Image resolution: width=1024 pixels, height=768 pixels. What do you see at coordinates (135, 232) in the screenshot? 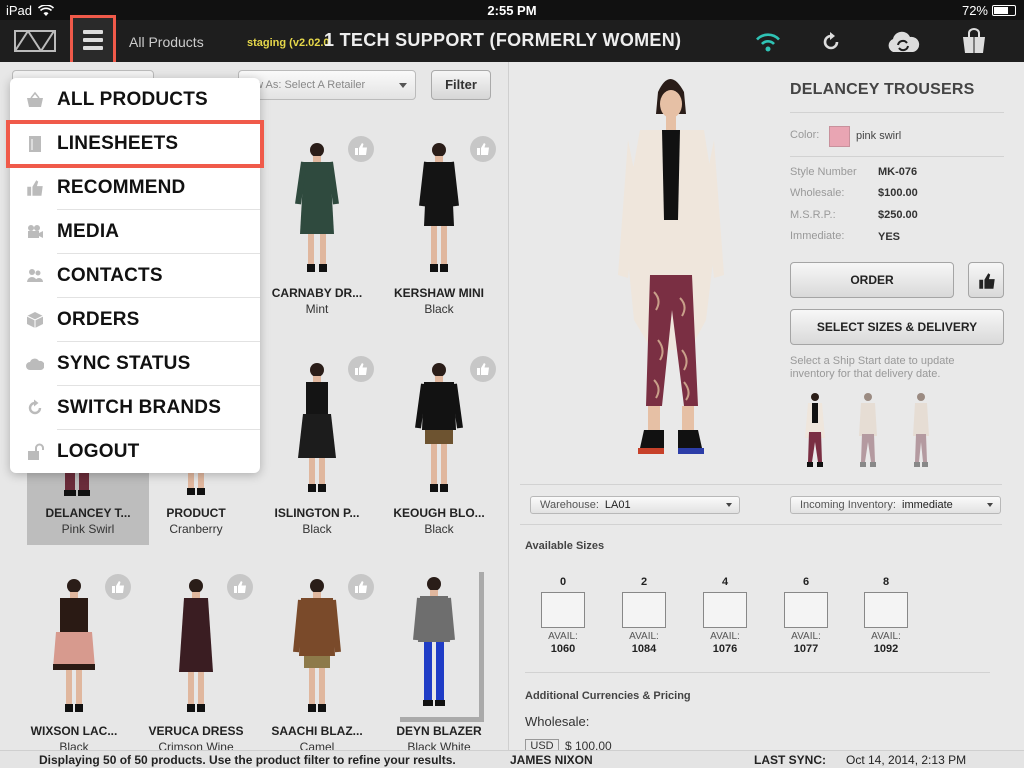
I see `menu-item-media: MEDIA` at bounding box center [135, 232].